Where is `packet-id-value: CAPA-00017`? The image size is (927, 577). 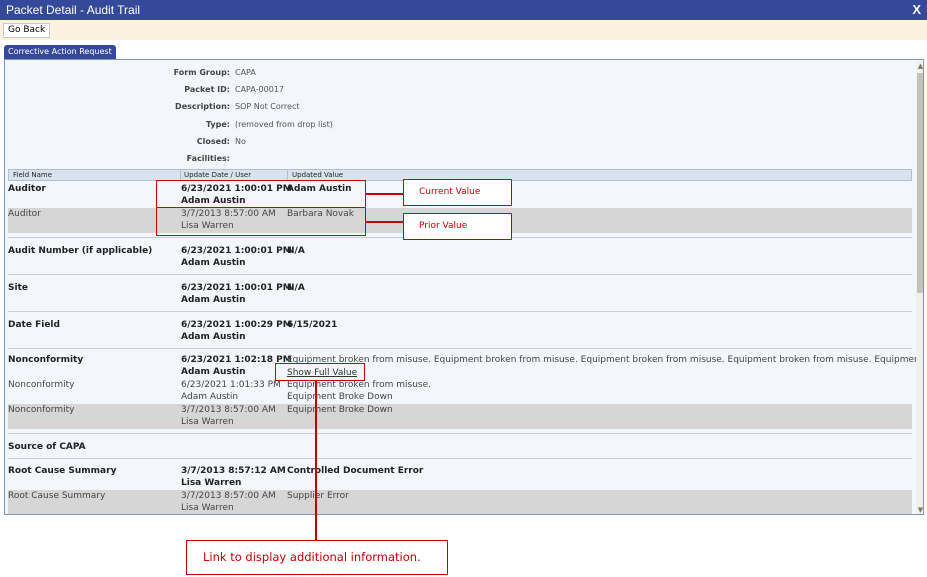 packet-id-value: CAPA-00017 is located at coordinates (260, 89).